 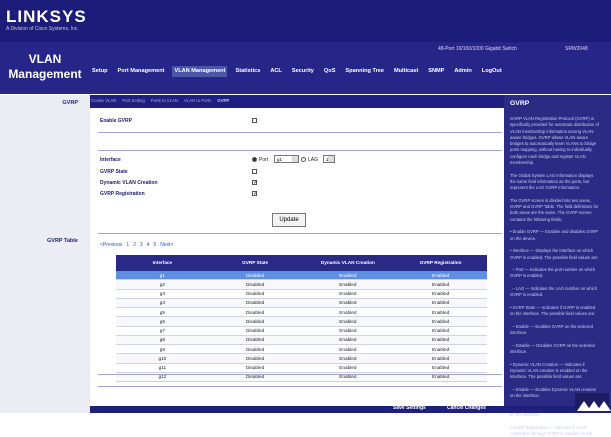 I want to click on table-row: g8 Disabled Enabled Enabled, so click(x=301, y=340).